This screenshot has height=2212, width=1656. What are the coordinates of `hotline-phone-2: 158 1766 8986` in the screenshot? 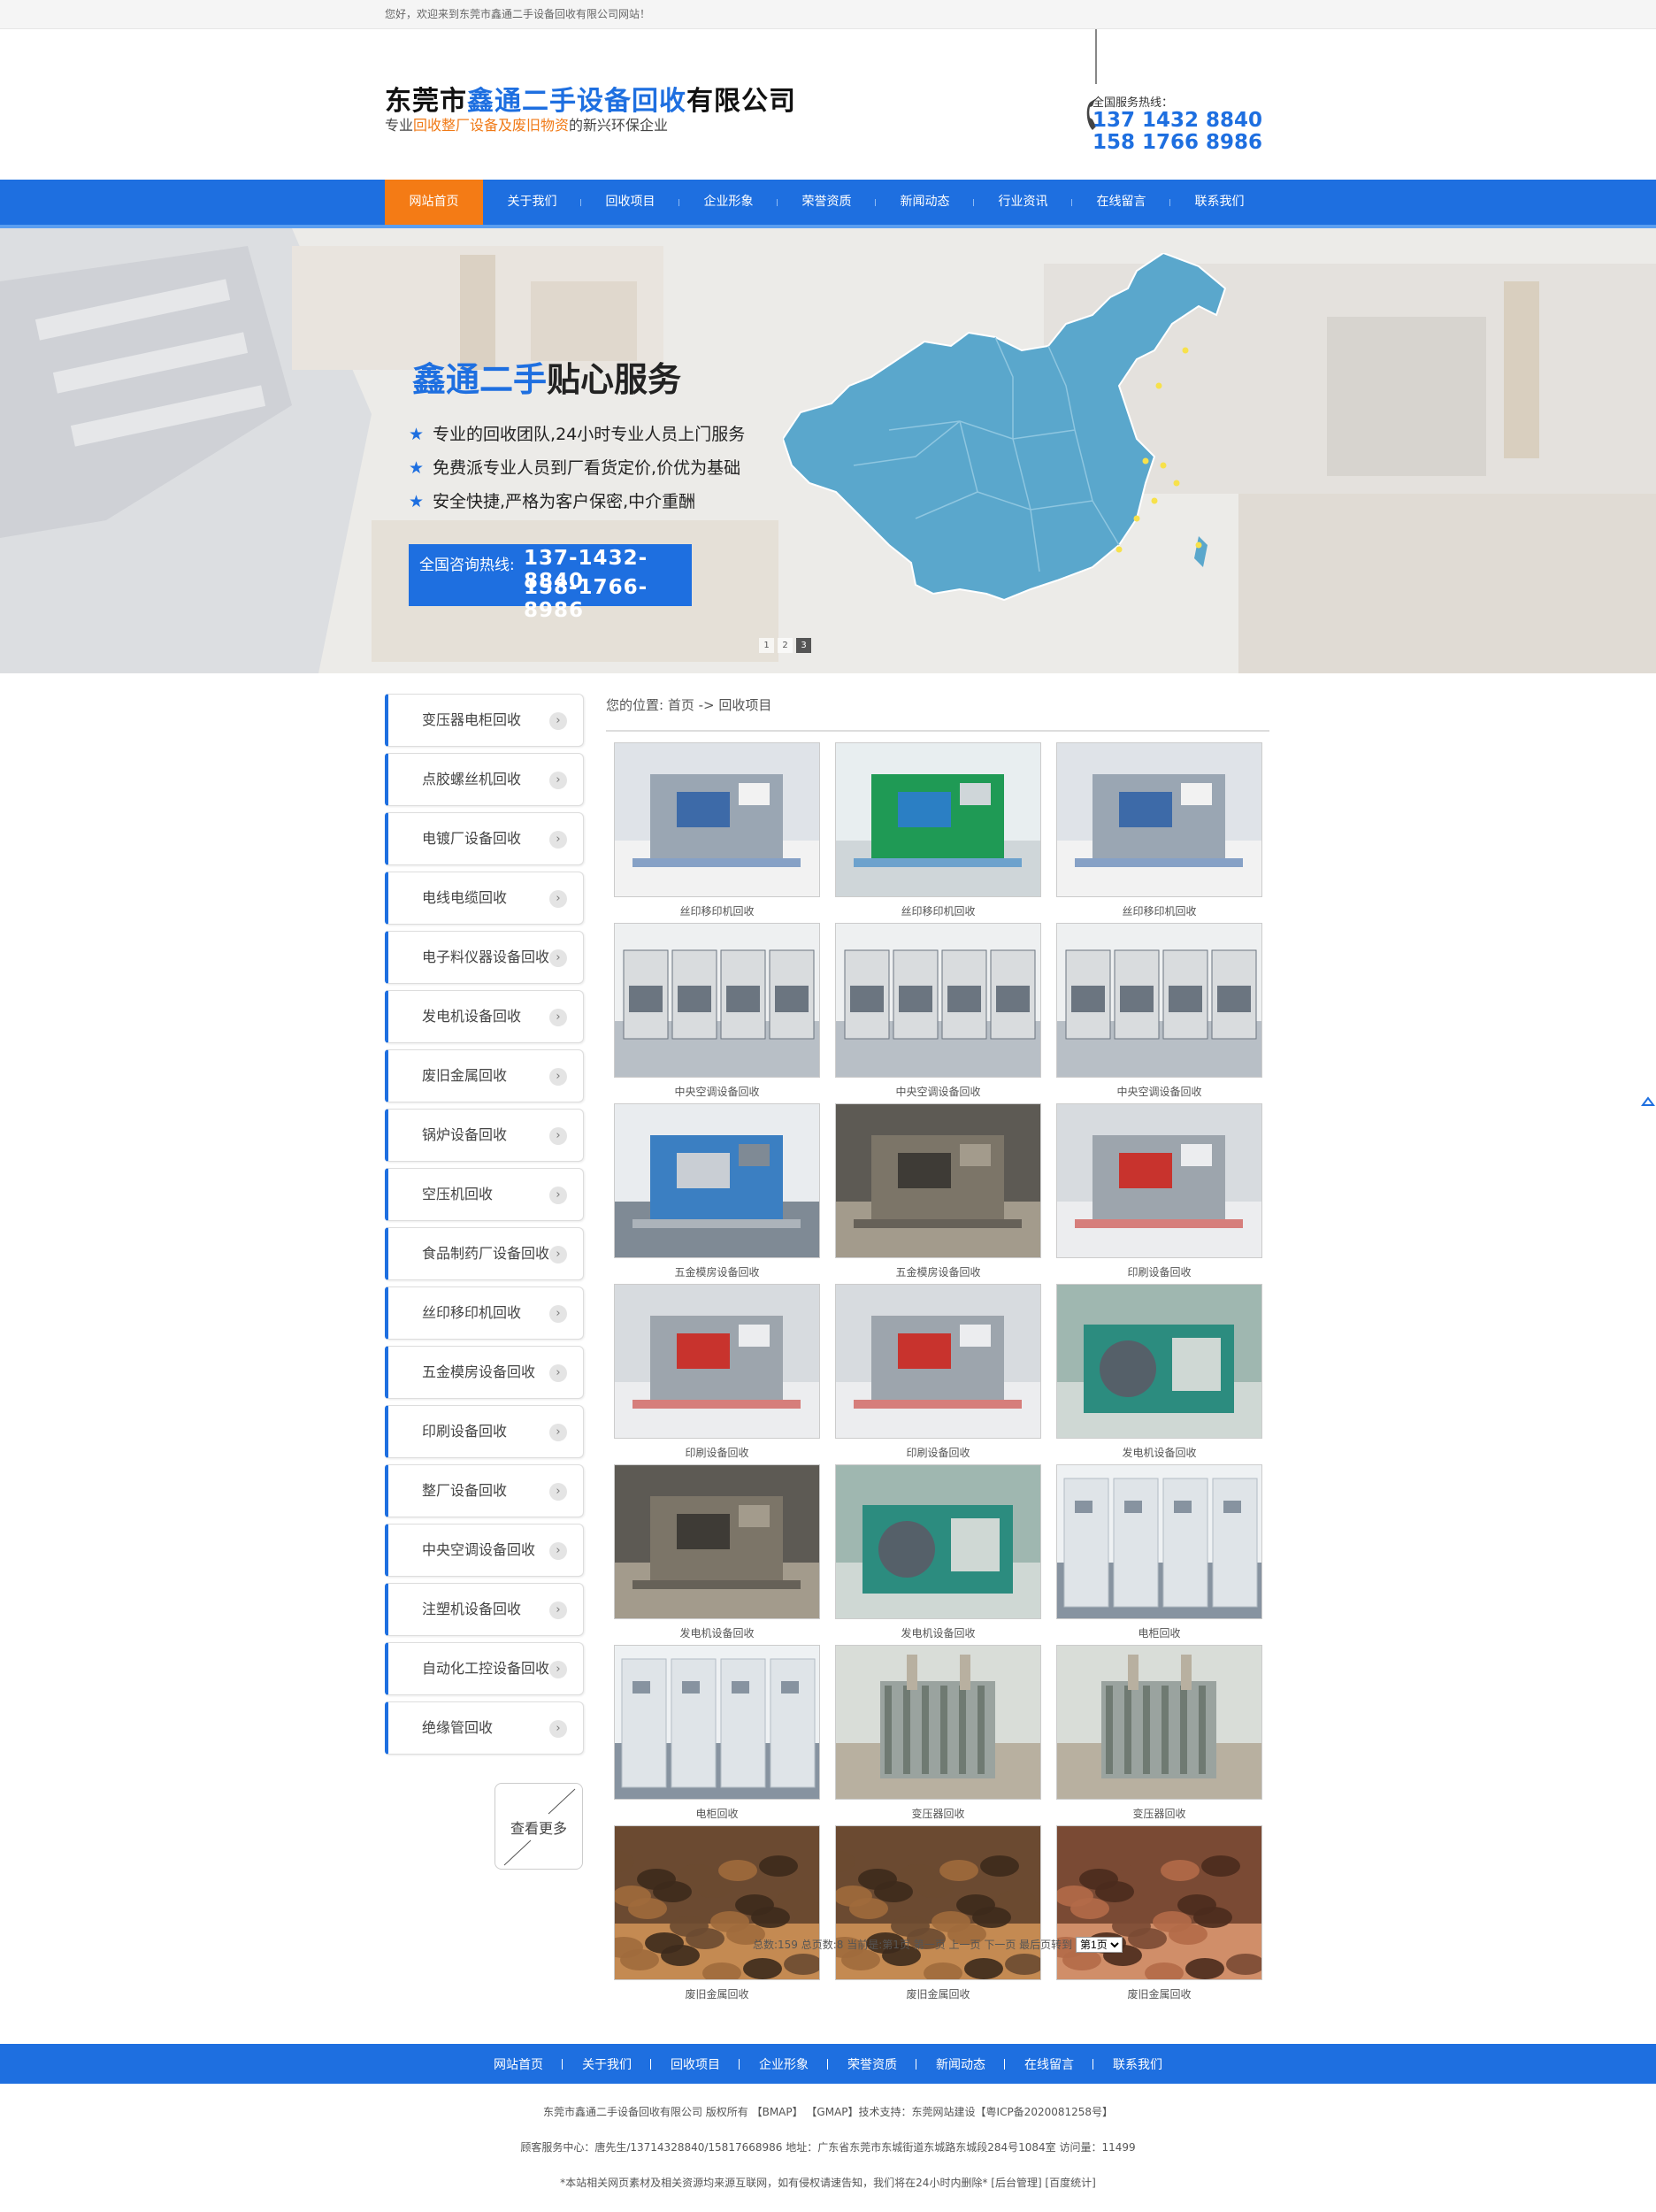 It's located at (1177, 143).